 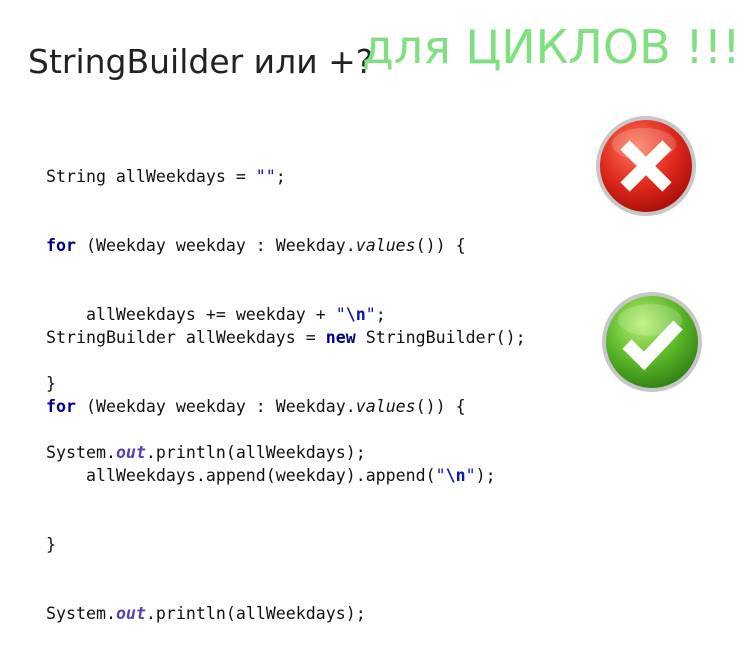 I want to click on check-icon, so click(x=652, y=342).